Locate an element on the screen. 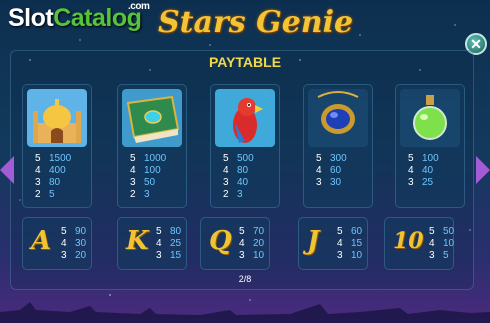  pay-row: 3 40 is located at coordinates (238, 183).